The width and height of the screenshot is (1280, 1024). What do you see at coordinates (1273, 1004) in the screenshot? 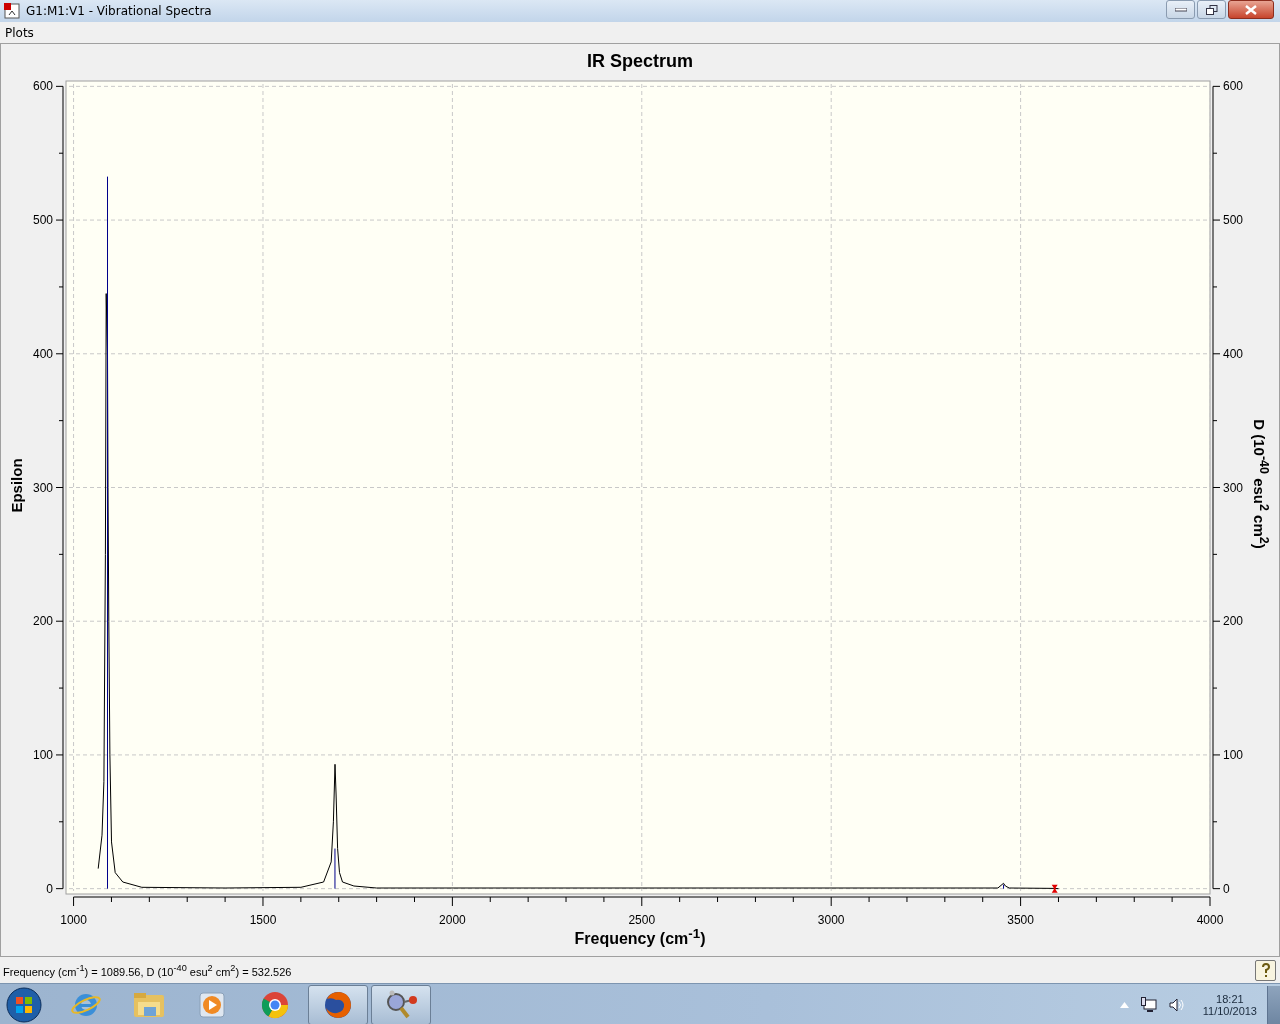
I see `show-desktop-button` at bounding box center [1273, 1004].